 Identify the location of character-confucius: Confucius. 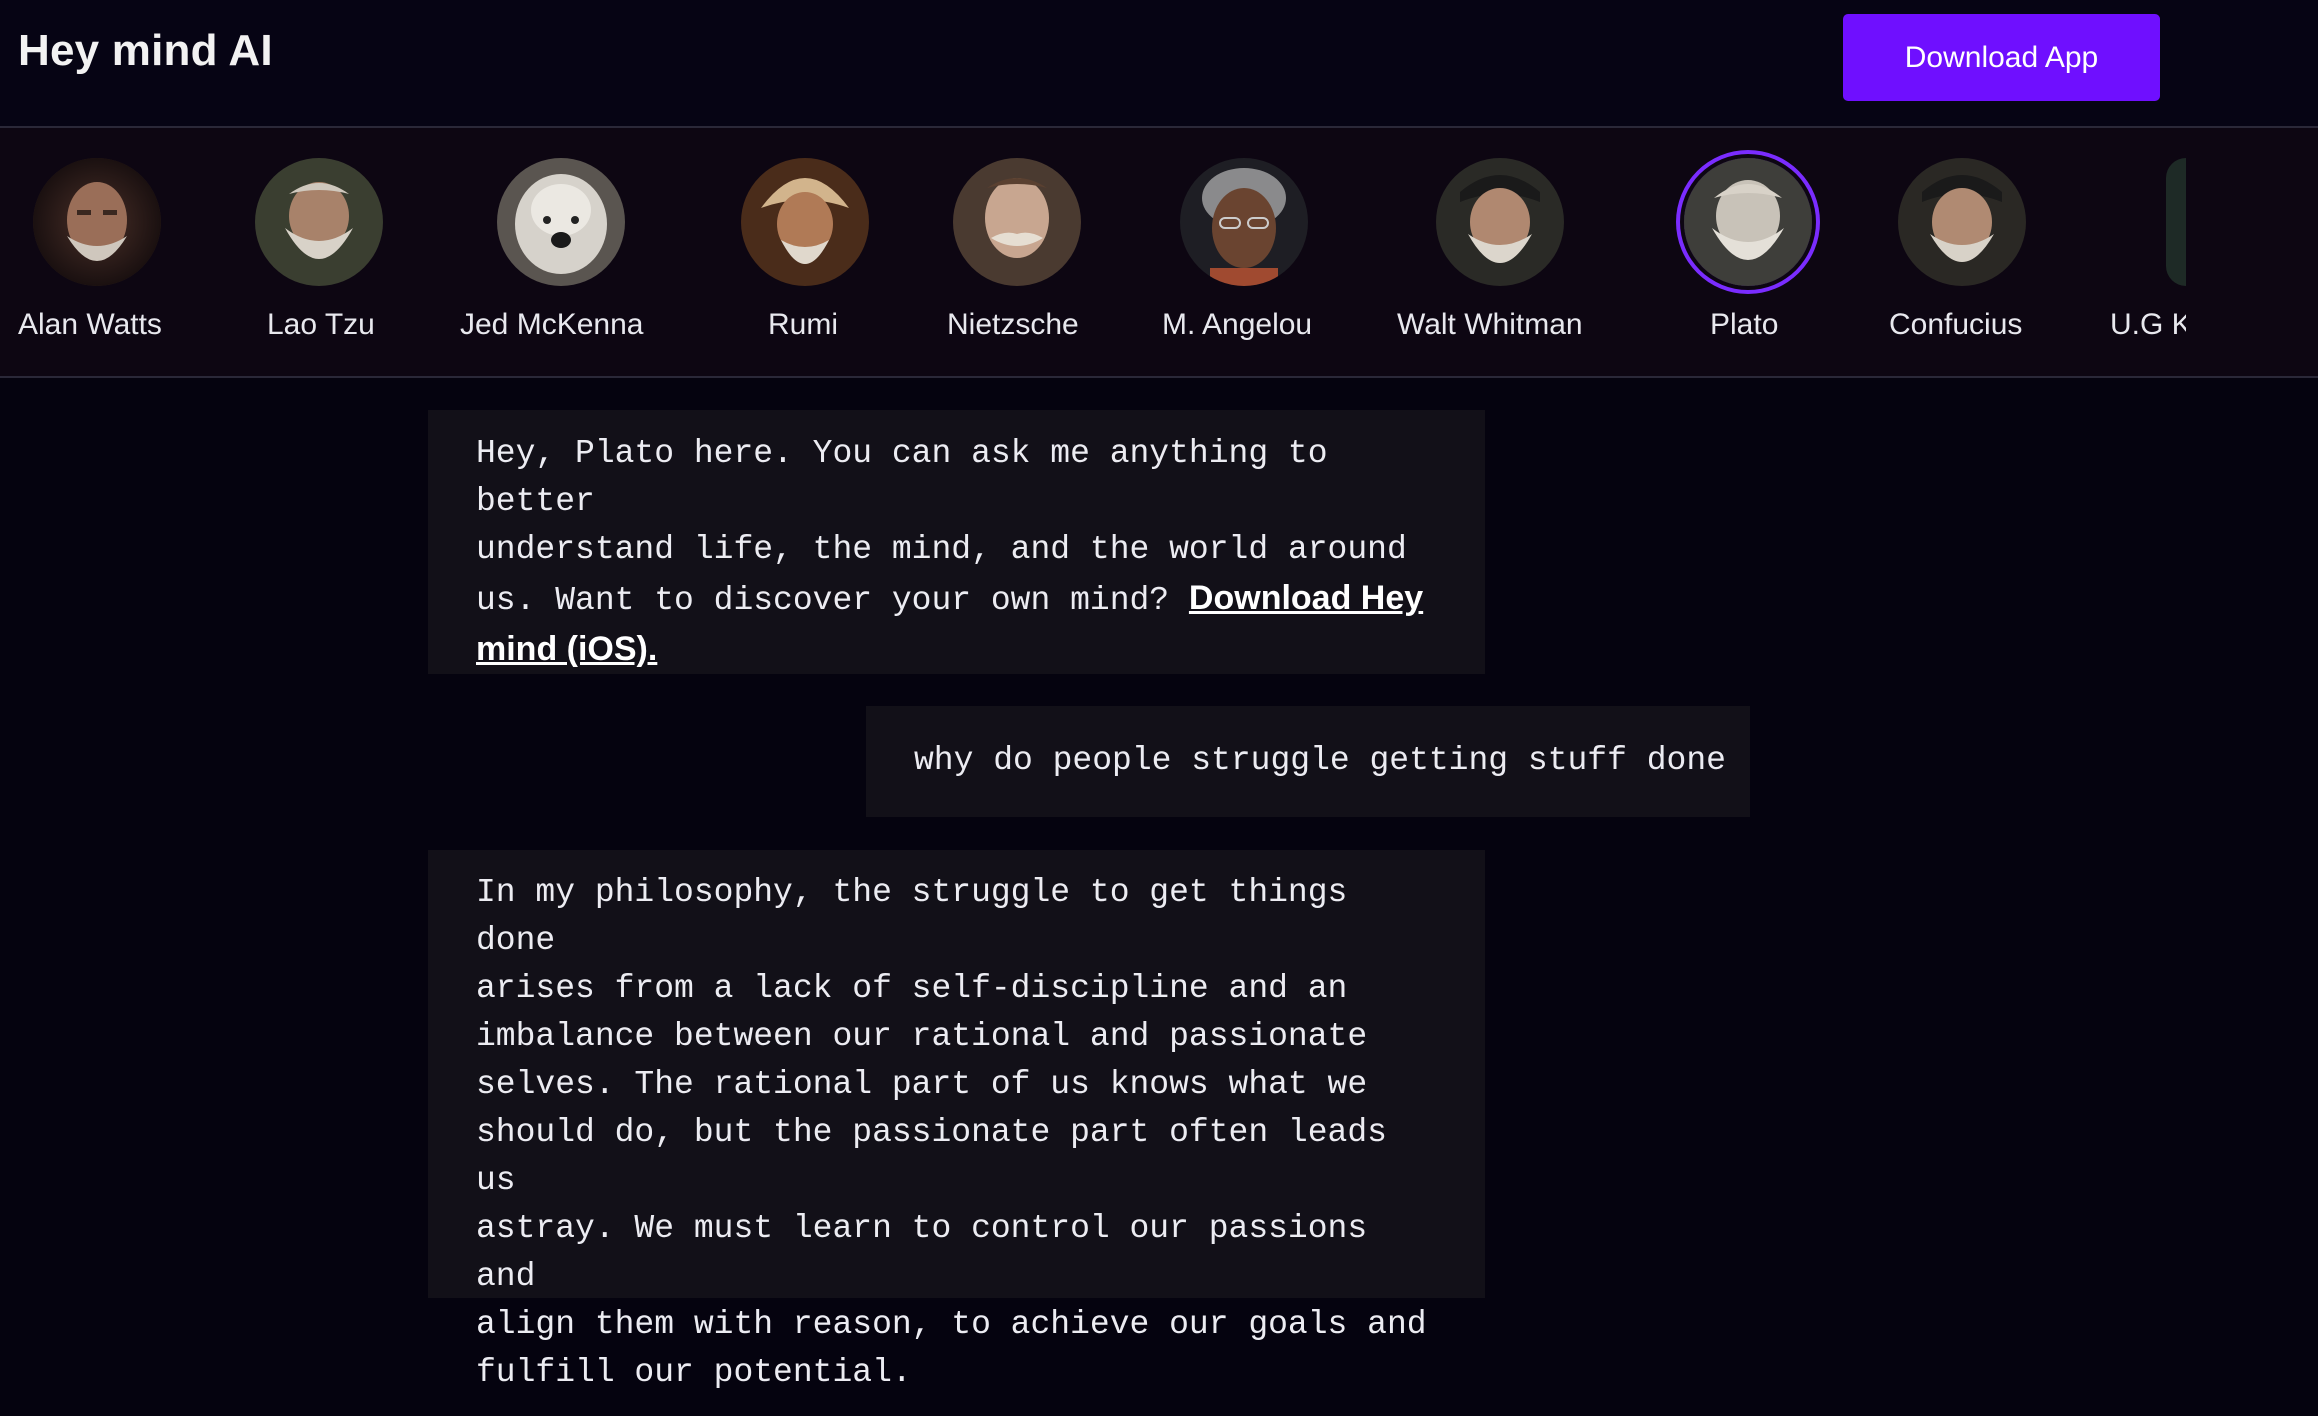
(1965, 252).